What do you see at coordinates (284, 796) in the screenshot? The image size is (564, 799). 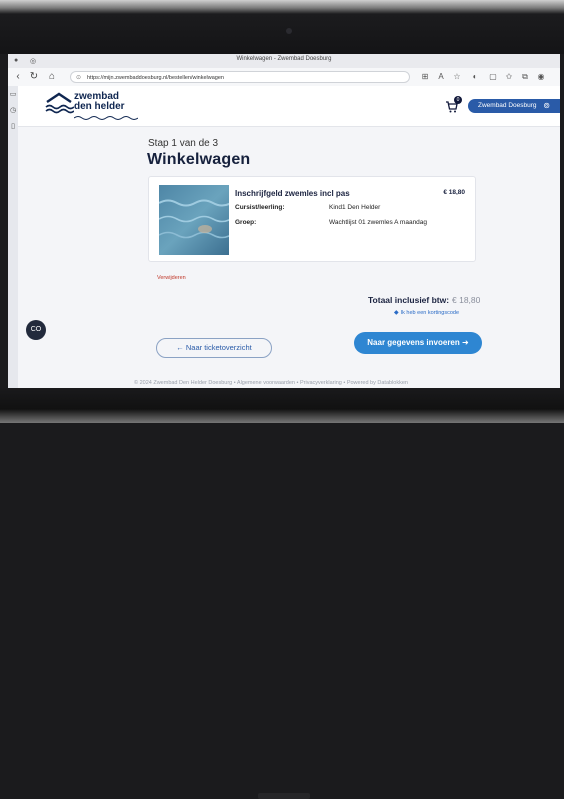 I see `laptop-brand-plate` at bounding box center [284, 796].